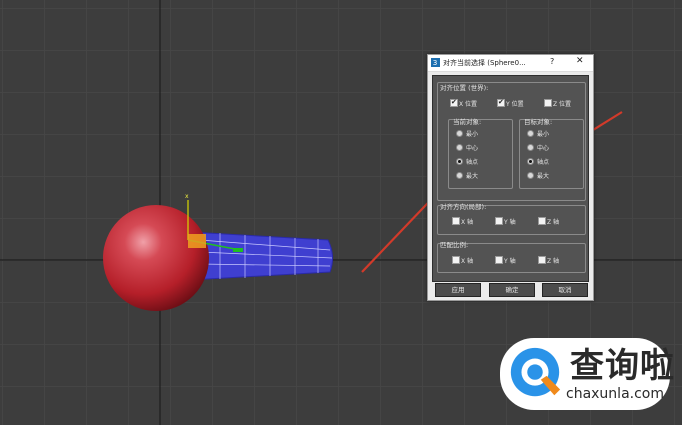 The width and height of the screenshot is (682, 425). I want to click on scale-z-label: Z 轴, so click(553, 261).